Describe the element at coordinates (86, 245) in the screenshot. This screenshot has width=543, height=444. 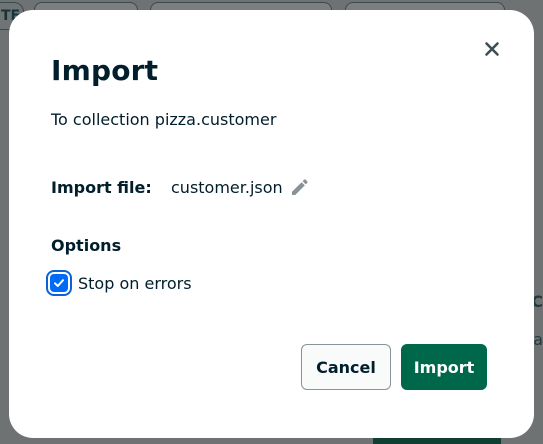
I see `options-heading: Options` at that location.